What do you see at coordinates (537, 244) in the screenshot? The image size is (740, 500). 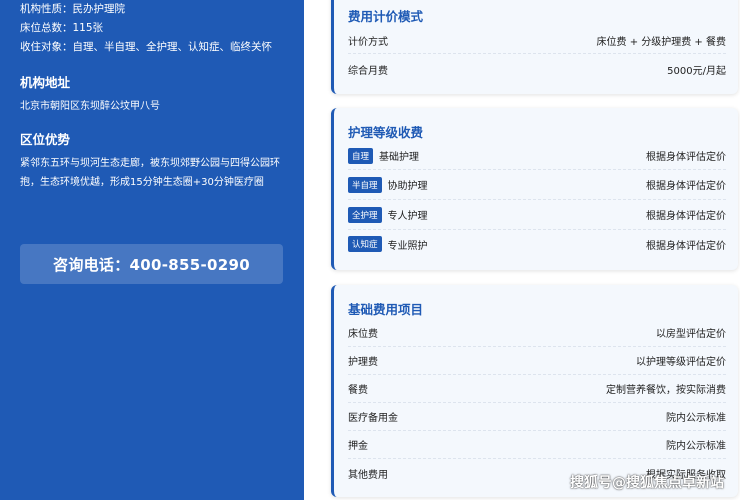 I see `list-item: 认知症 专业照护 根据身体评估定价` at bounding box center [537, 244].